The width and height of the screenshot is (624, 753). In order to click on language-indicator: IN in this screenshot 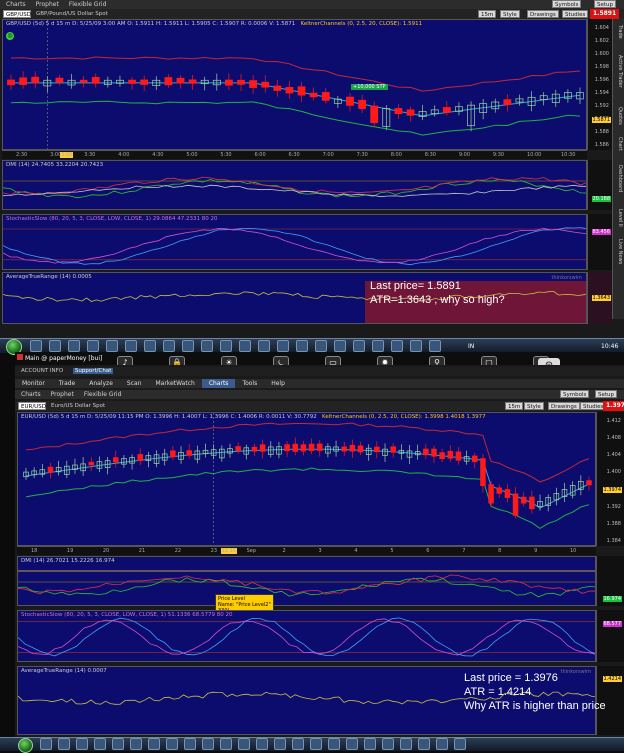, I will do `click(471, 346)`.